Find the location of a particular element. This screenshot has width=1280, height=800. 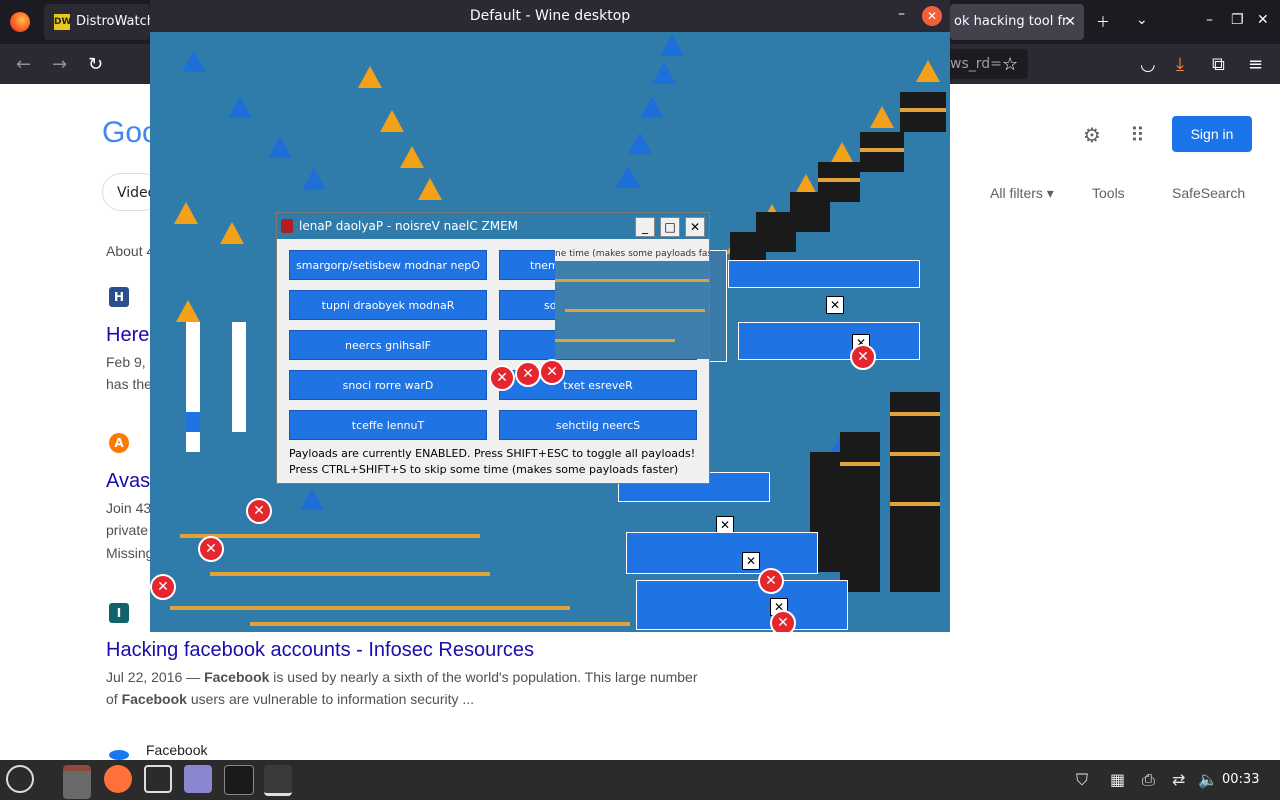

minimize-icon: _ is located at coordinates (645, 227).